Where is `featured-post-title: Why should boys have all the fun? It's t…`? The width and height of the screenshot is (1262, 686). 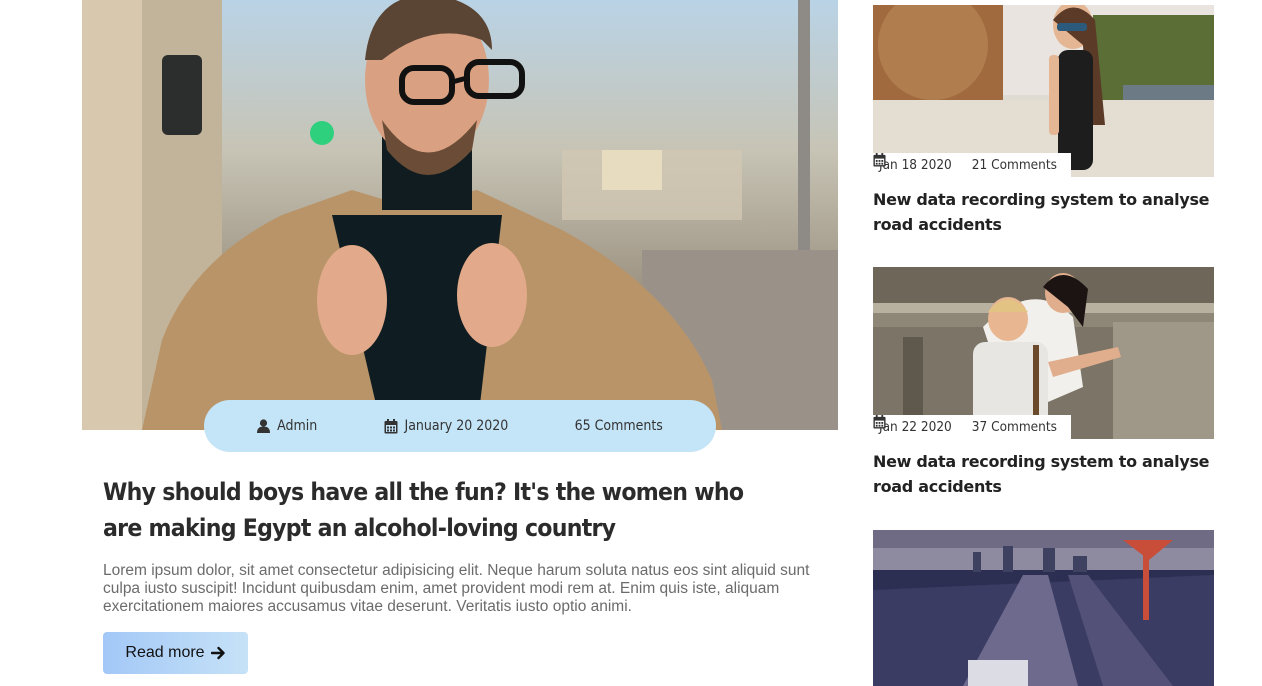
featured-post-title: Why should boys have all the fun? It's t… is located at coordinates (425, 510).